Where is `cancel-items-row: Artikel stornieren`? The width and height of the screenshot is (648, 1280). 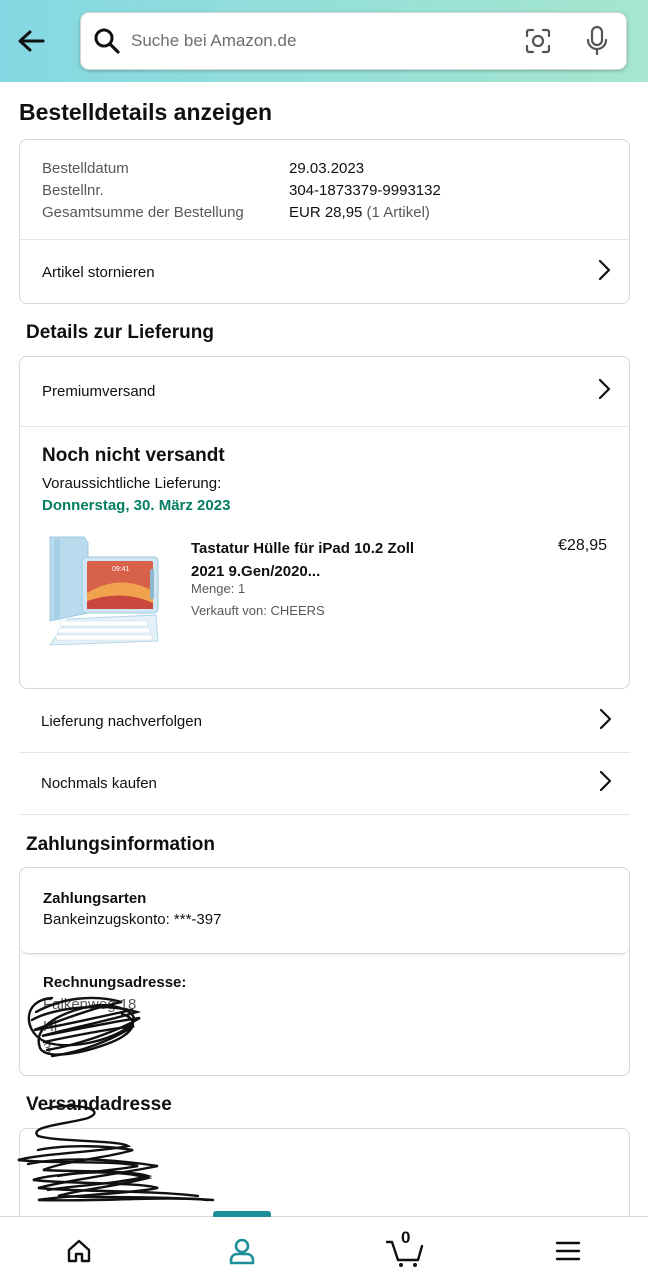 cancel-items-row: Artikel stornieren is located at coordinates (324, 271).